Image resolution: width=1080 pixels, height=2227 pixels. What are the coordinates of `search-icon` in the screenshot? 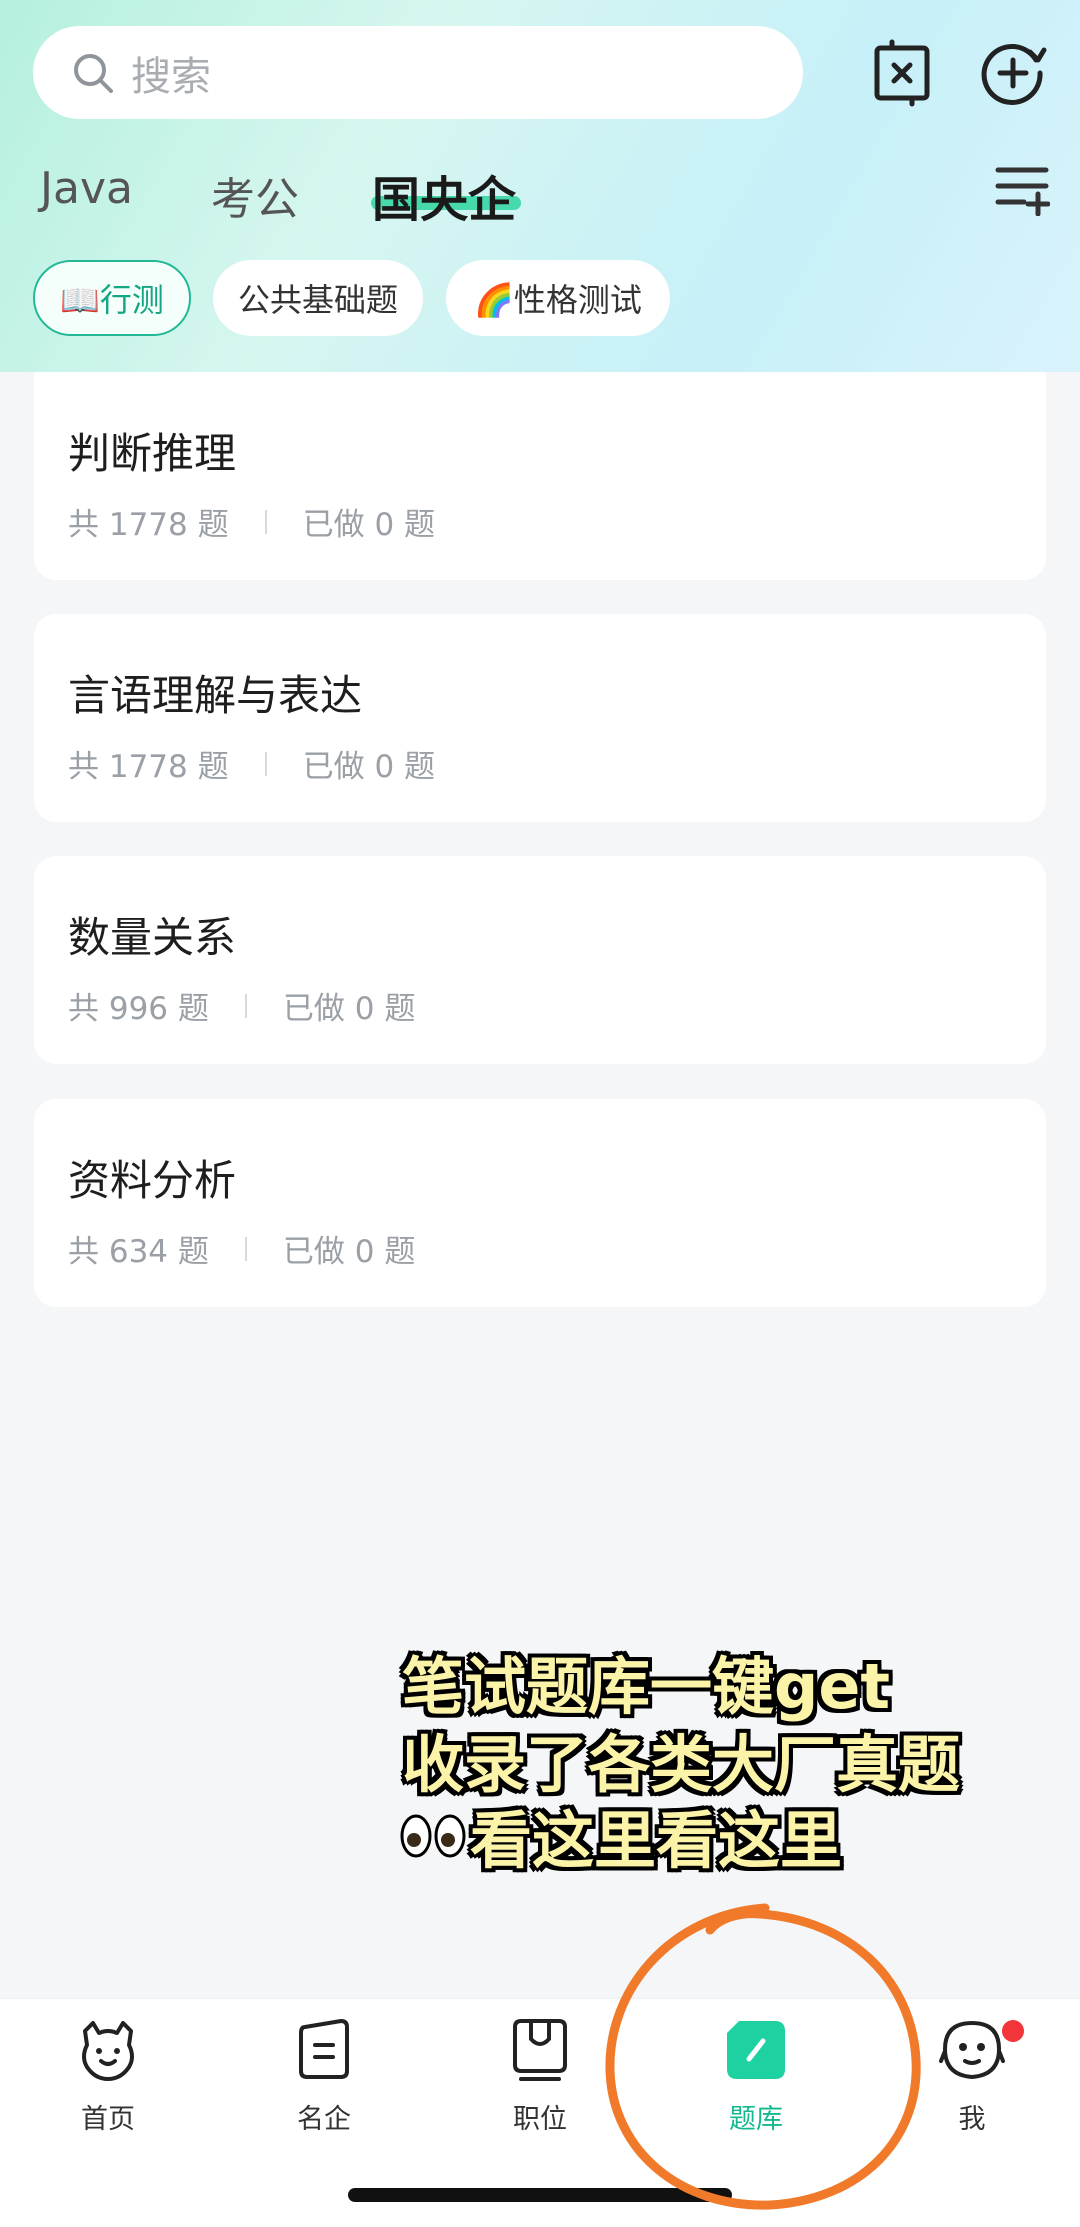 It's located at (93, 73).